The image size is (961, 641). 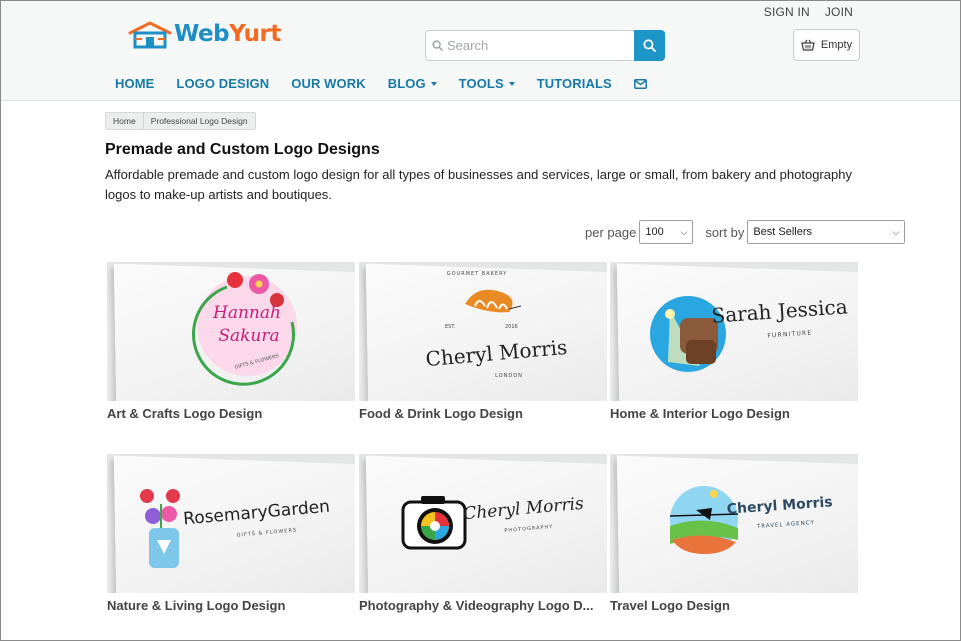 What do you see at coordinates (836, 45) in the screenshot?
I see `cart-label: Empty` at bounding box center [836, 45].